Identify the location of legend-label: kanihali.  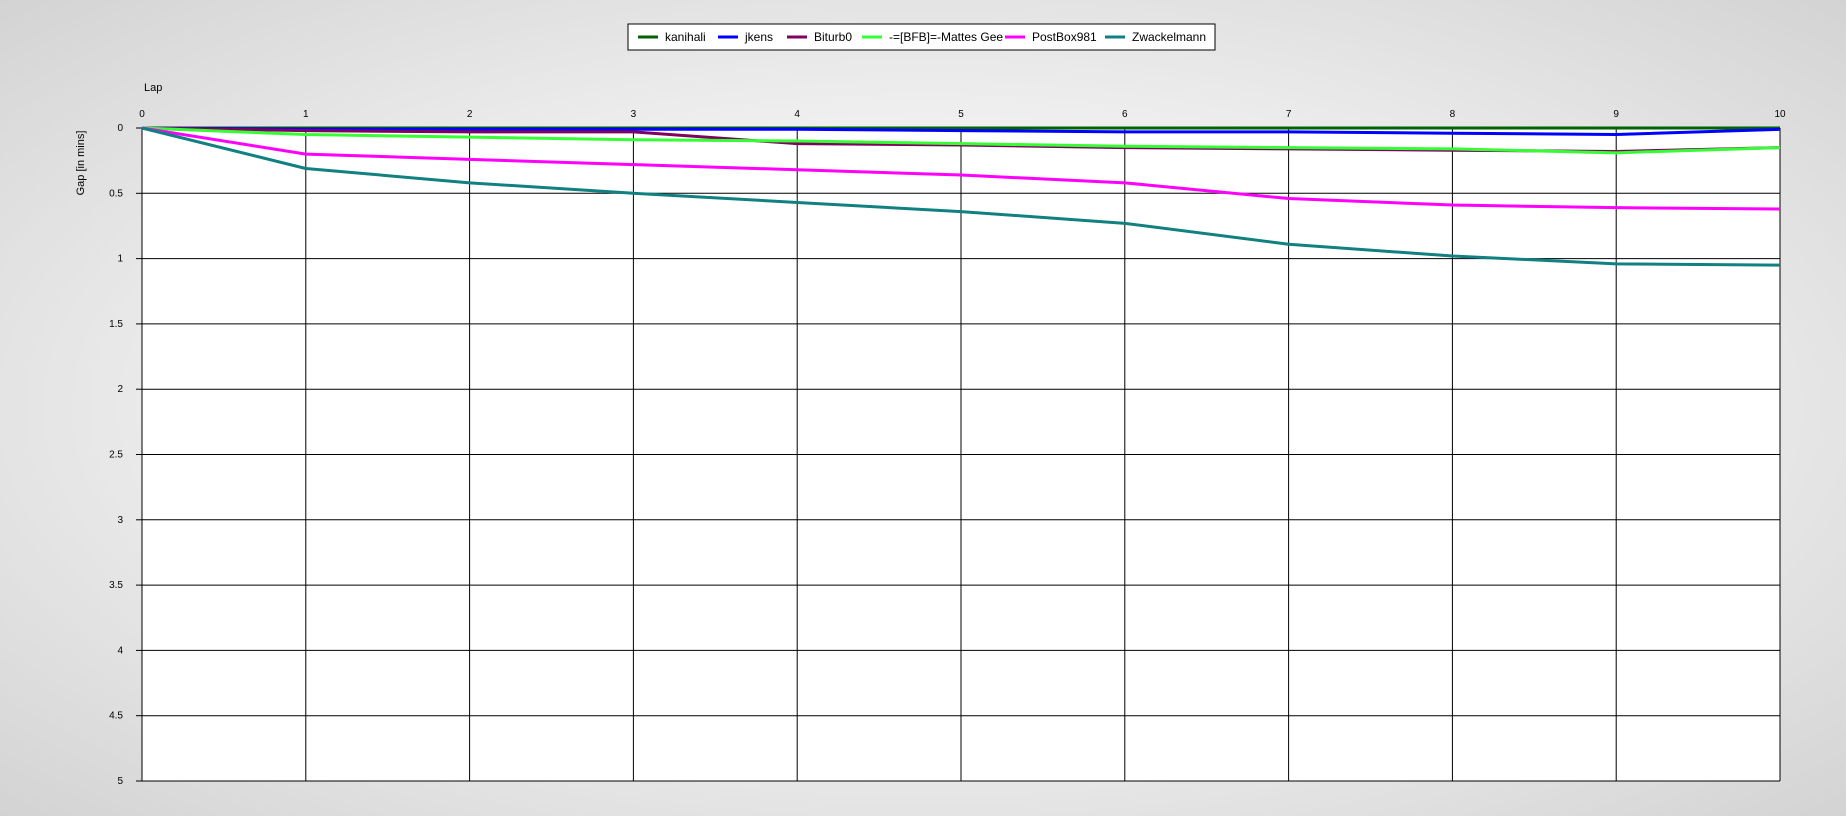
(685, 37).